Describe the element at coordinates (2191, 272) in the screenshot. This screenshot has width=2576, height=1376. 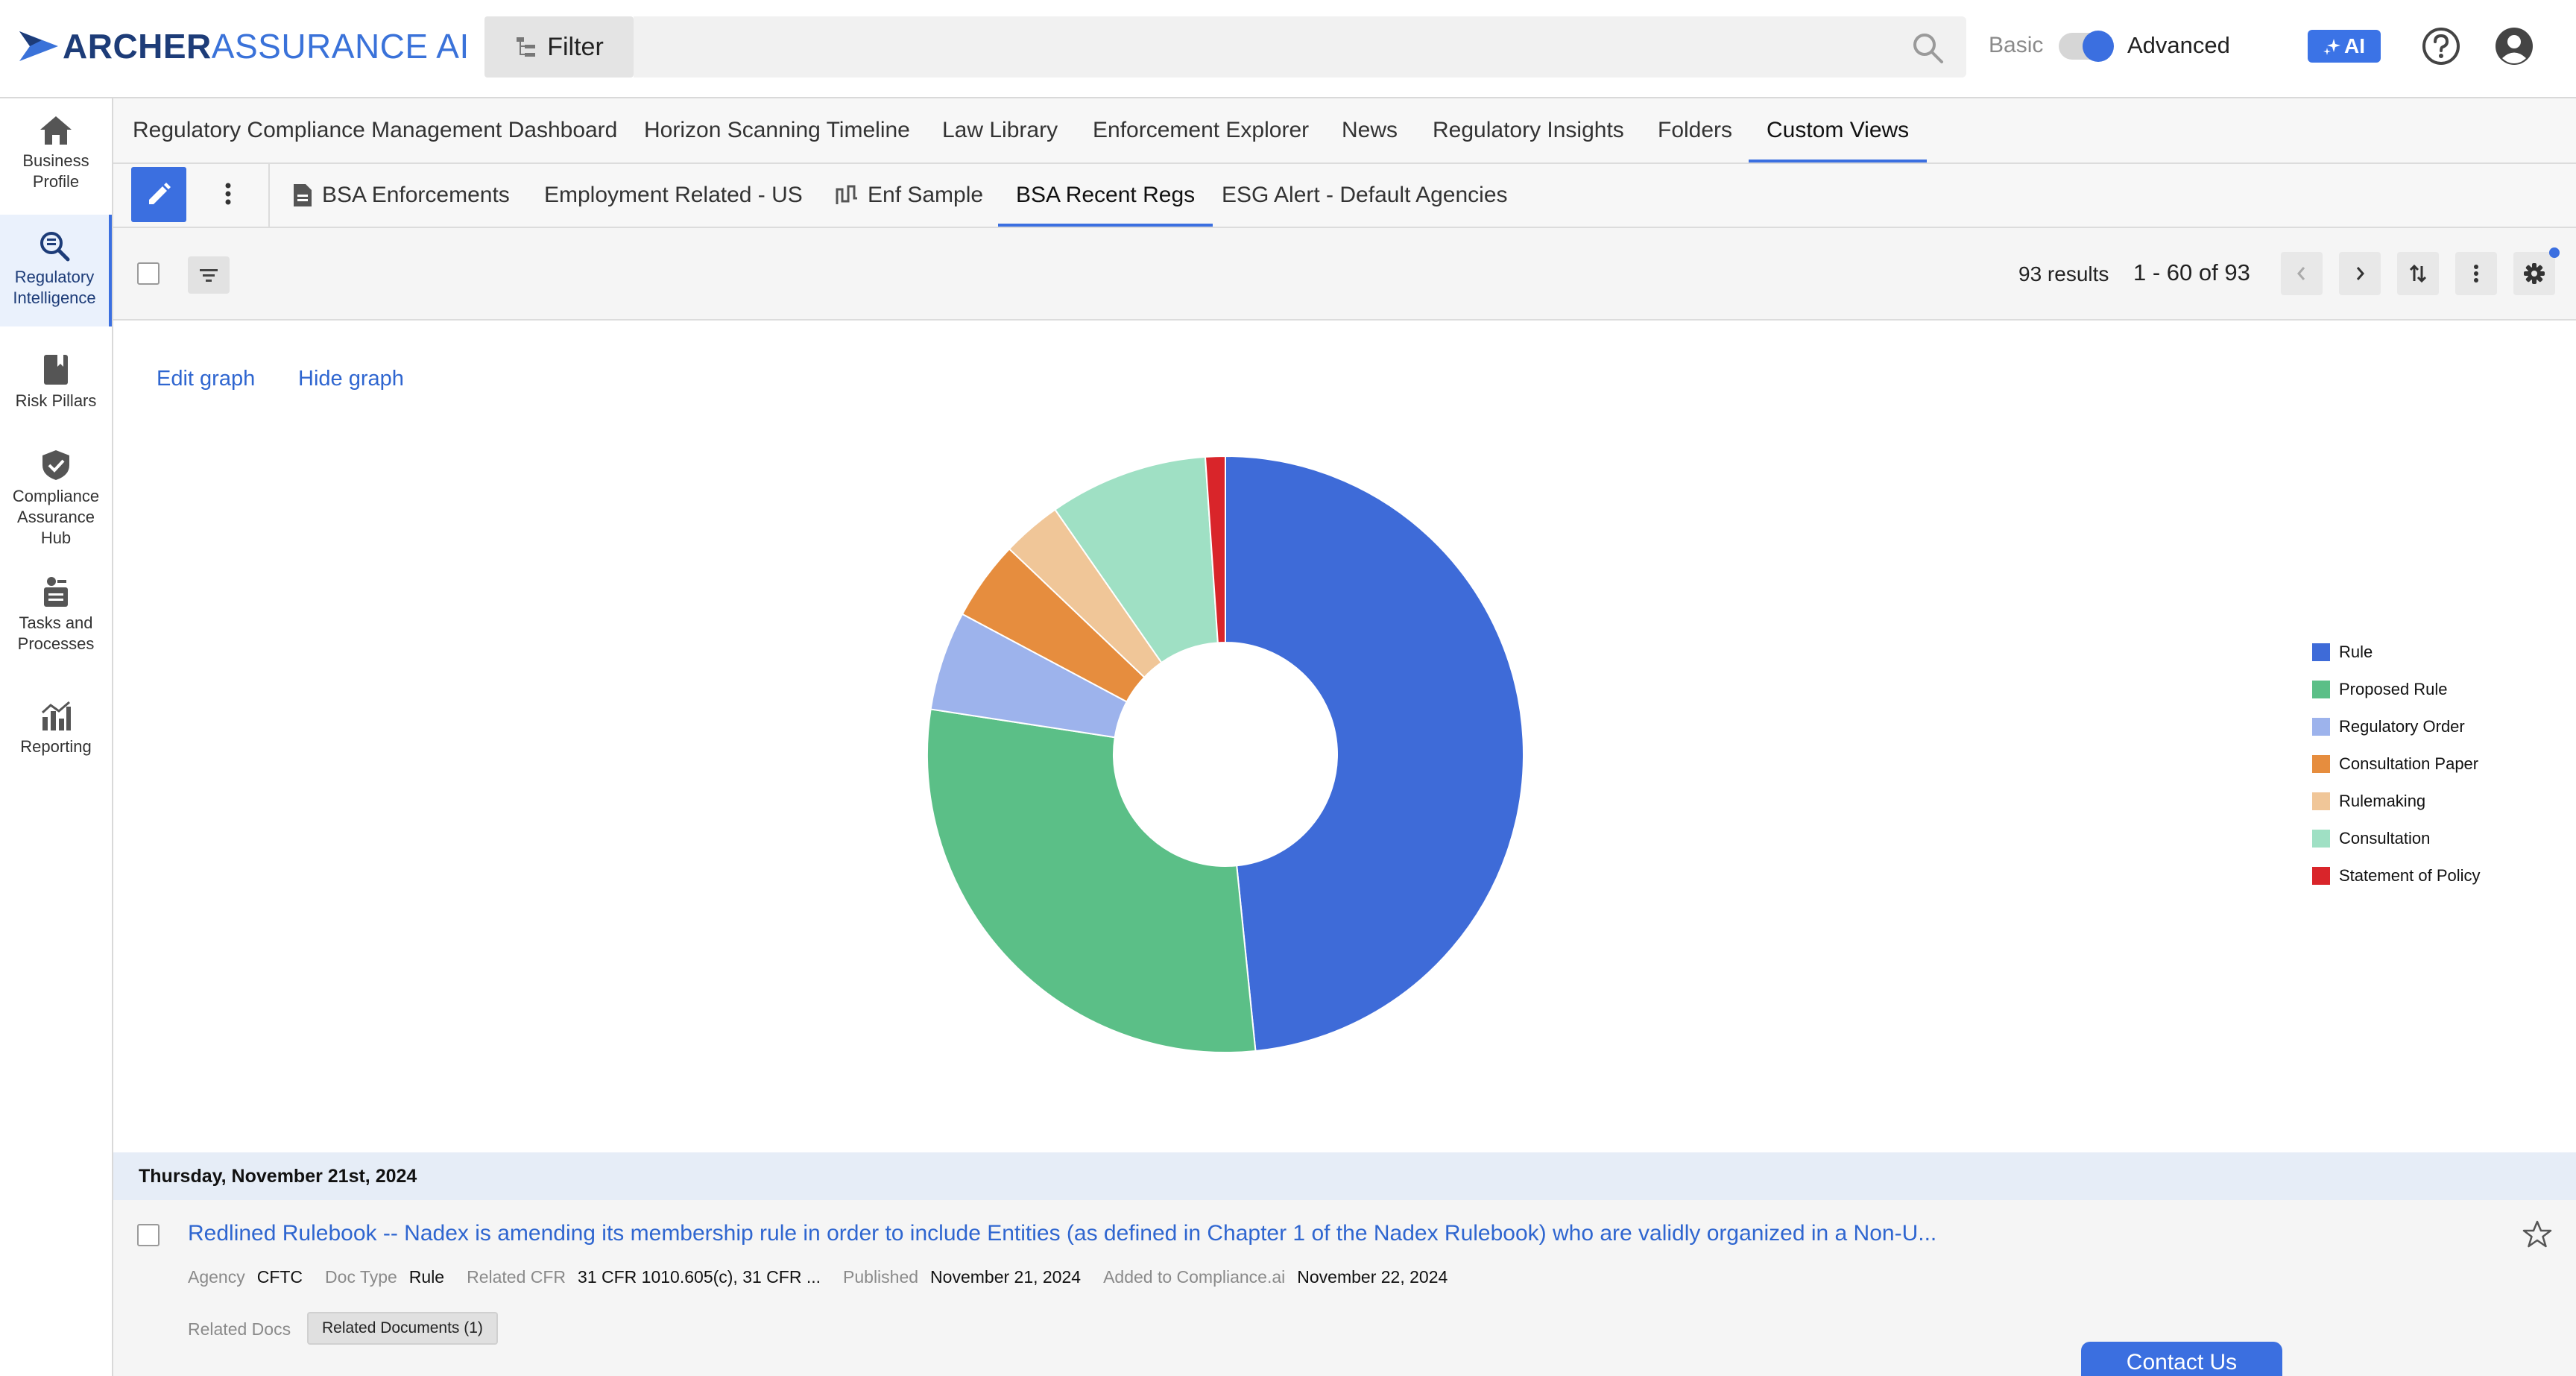
I see `results-range: 1 - 60 of 93` at that location.